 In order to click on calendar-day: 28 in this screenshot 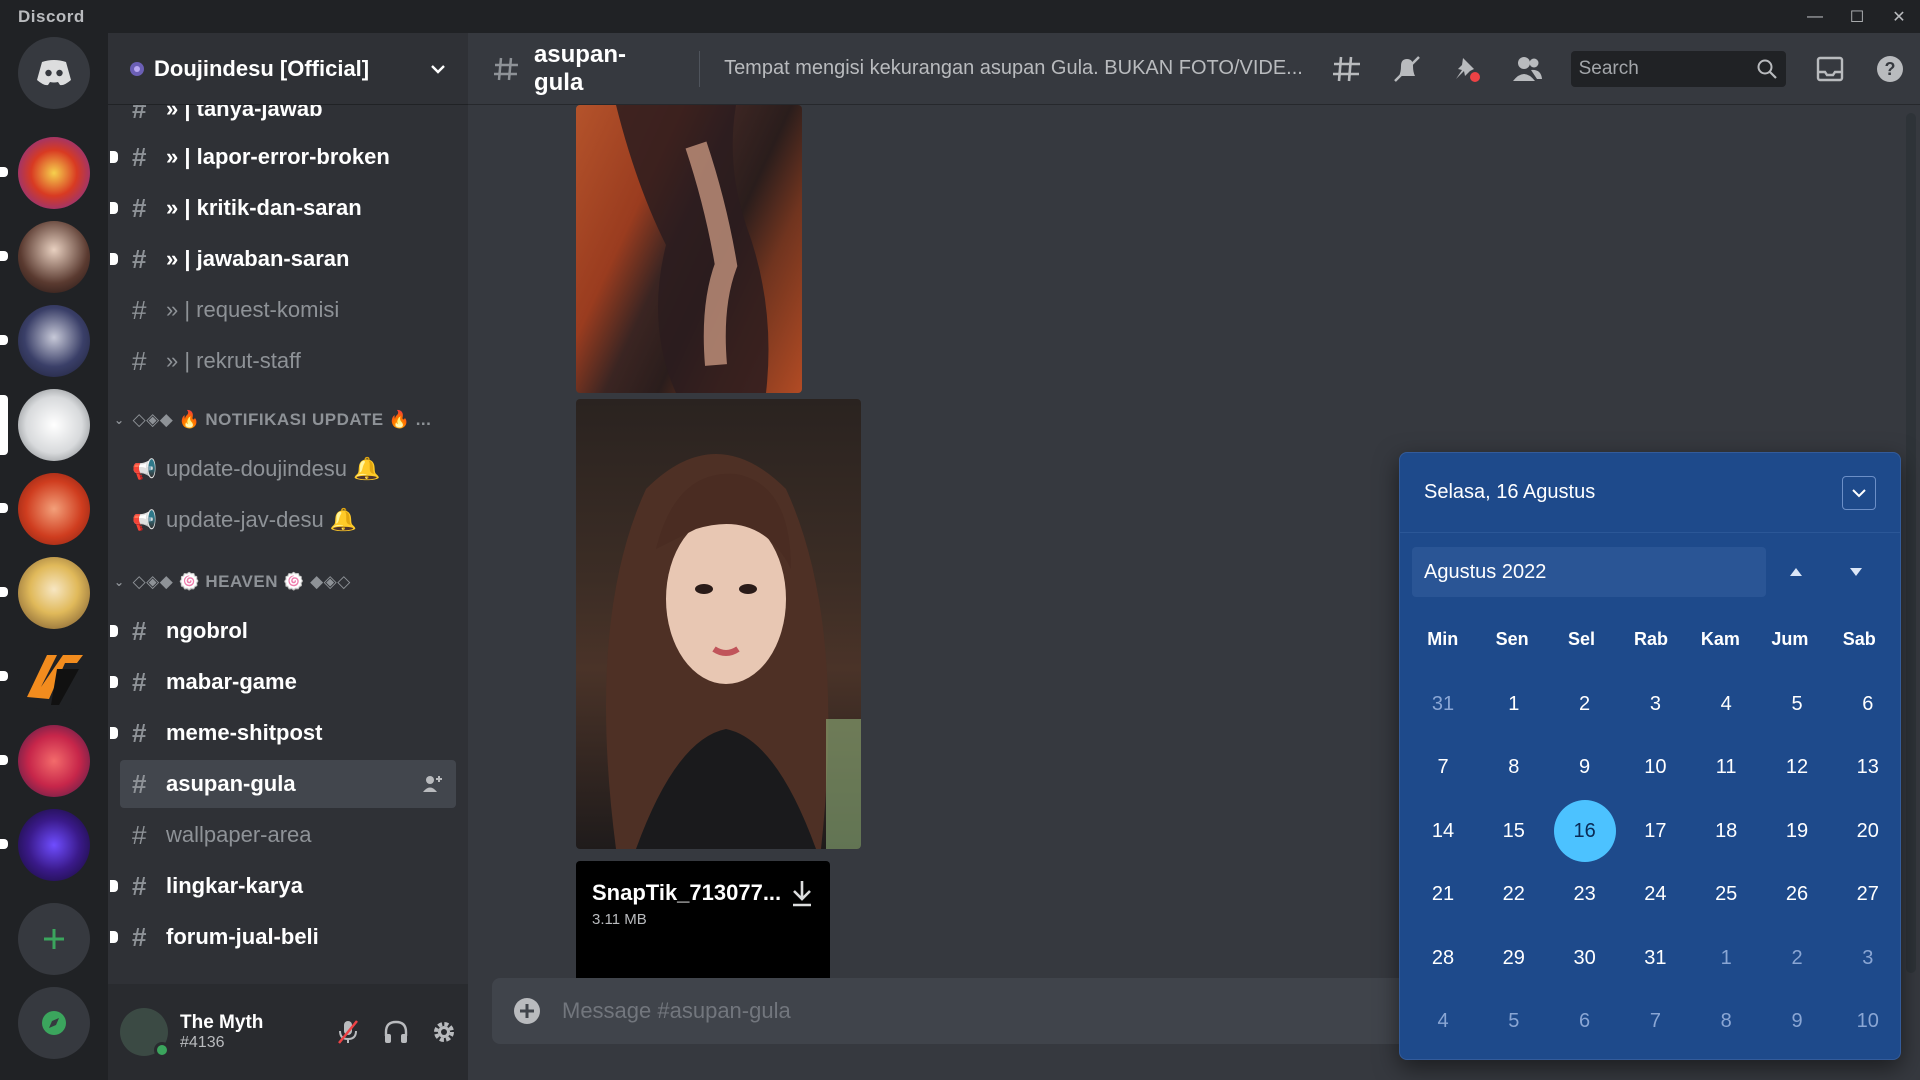, I will do `click(1443, 958)`.